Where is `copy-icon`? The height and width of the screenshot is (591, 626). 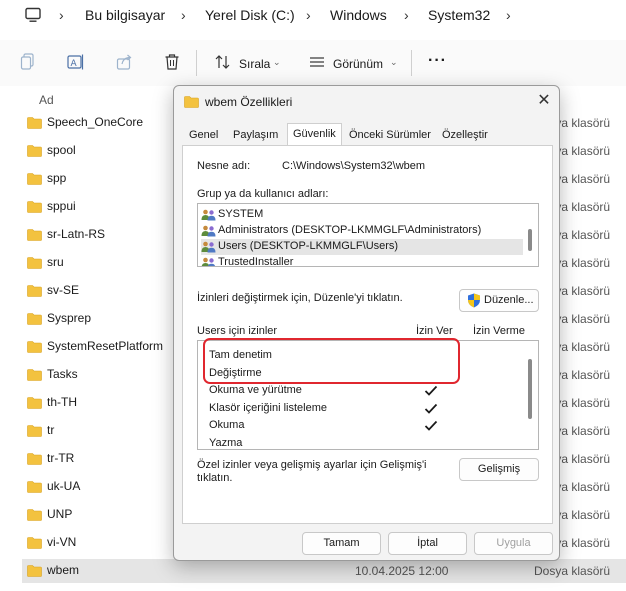
copy-icon is located at coordinates (28, 62).